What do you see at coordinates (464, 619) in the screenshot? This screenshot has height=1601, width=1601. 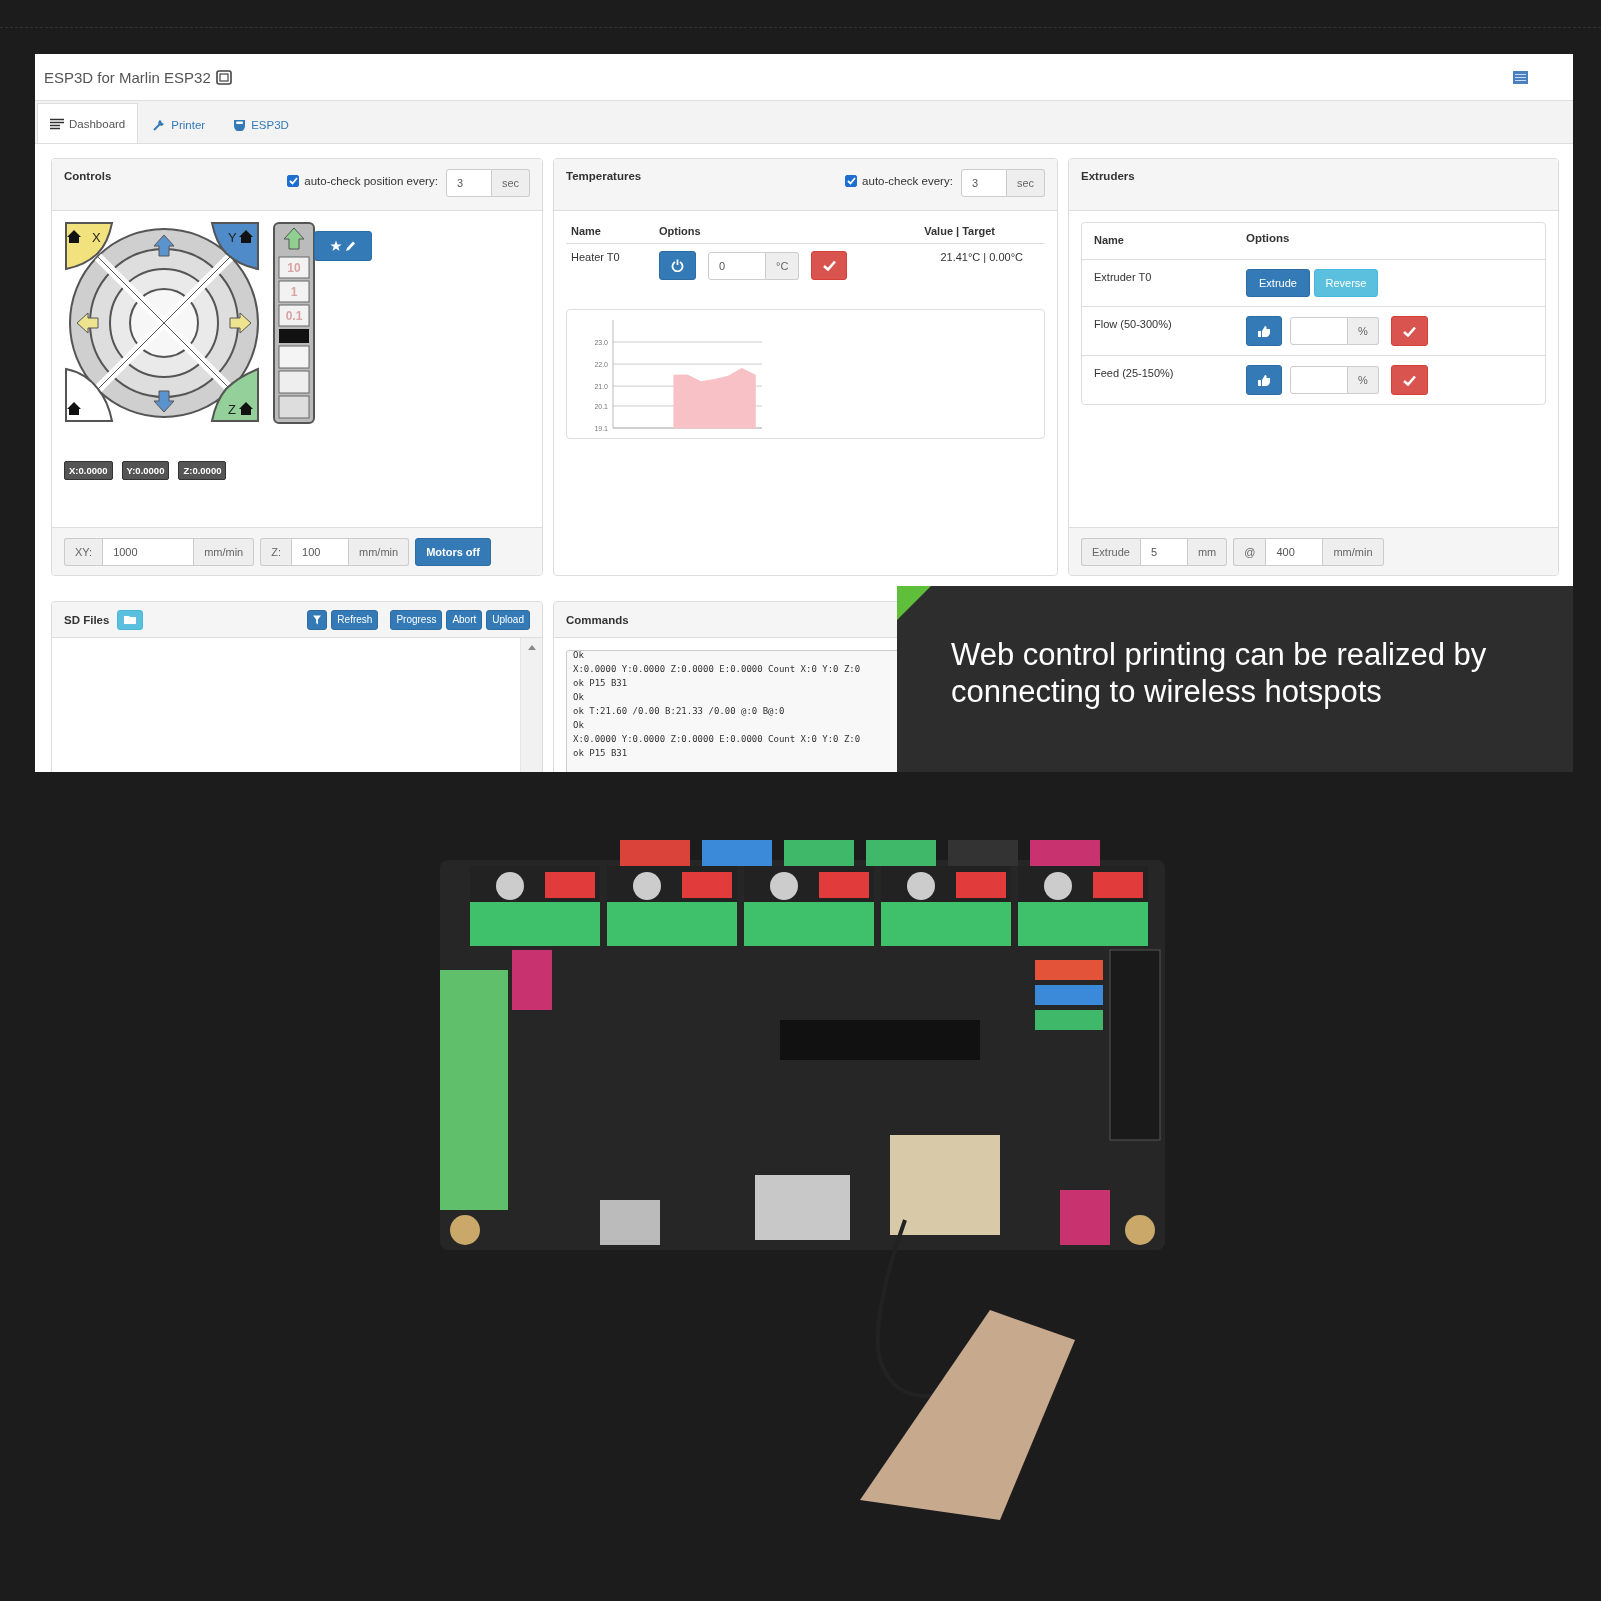 I see `sd-action-button: Abort` at bounding box center [464, 619].